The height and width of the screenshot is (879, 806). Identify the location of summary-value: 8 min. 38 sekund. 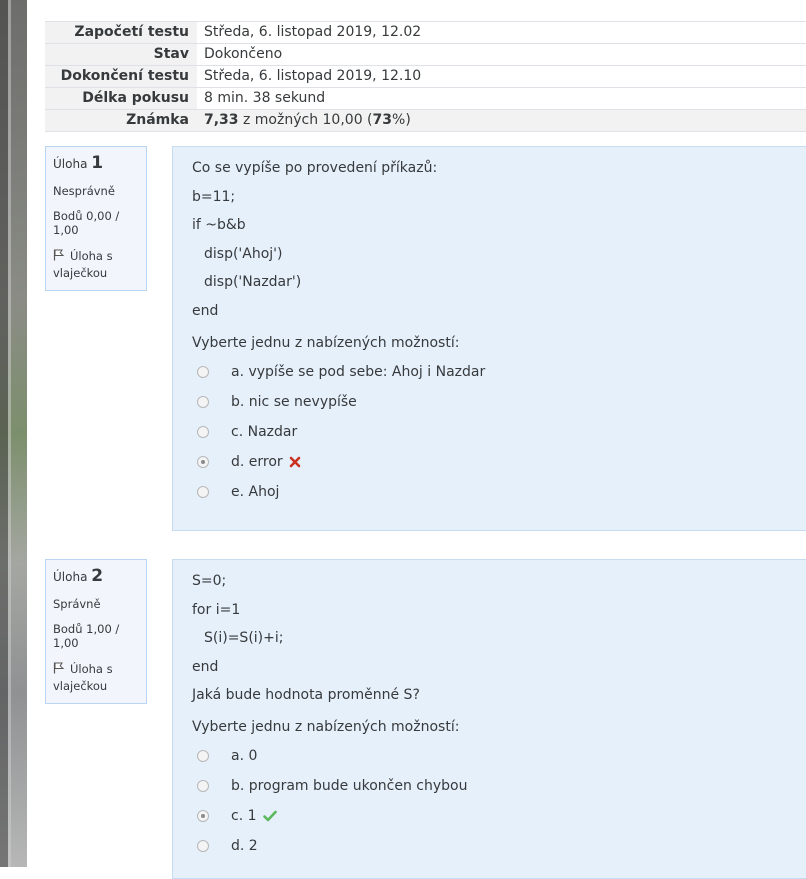
(265, 98).